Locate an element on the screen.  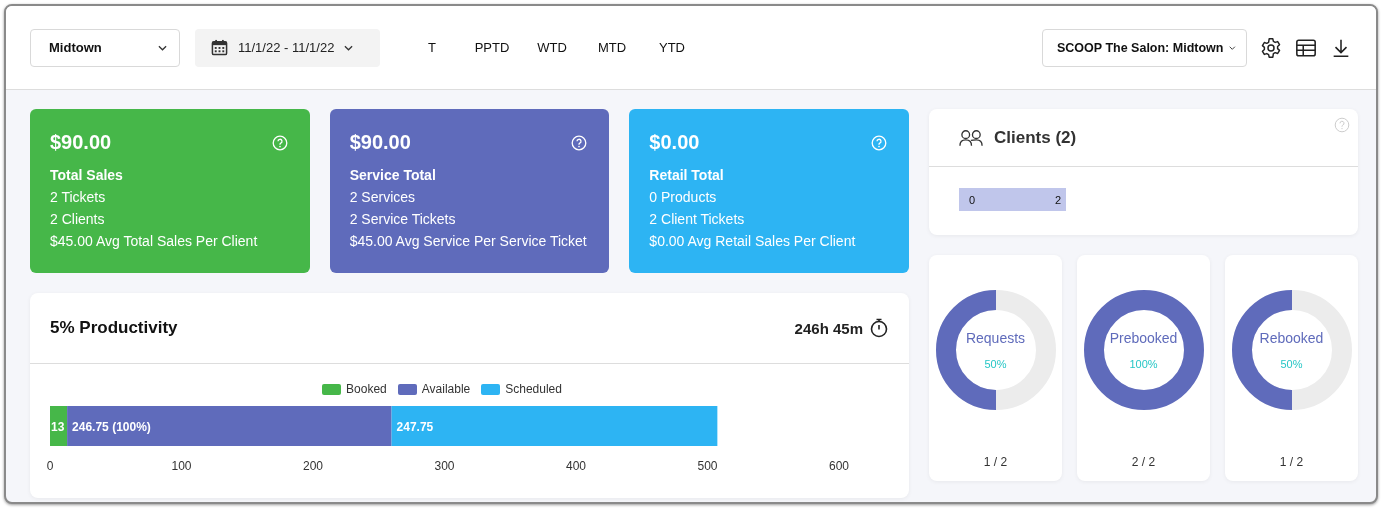
card-title: Clients (2) is located at coordinates (1035, 137).